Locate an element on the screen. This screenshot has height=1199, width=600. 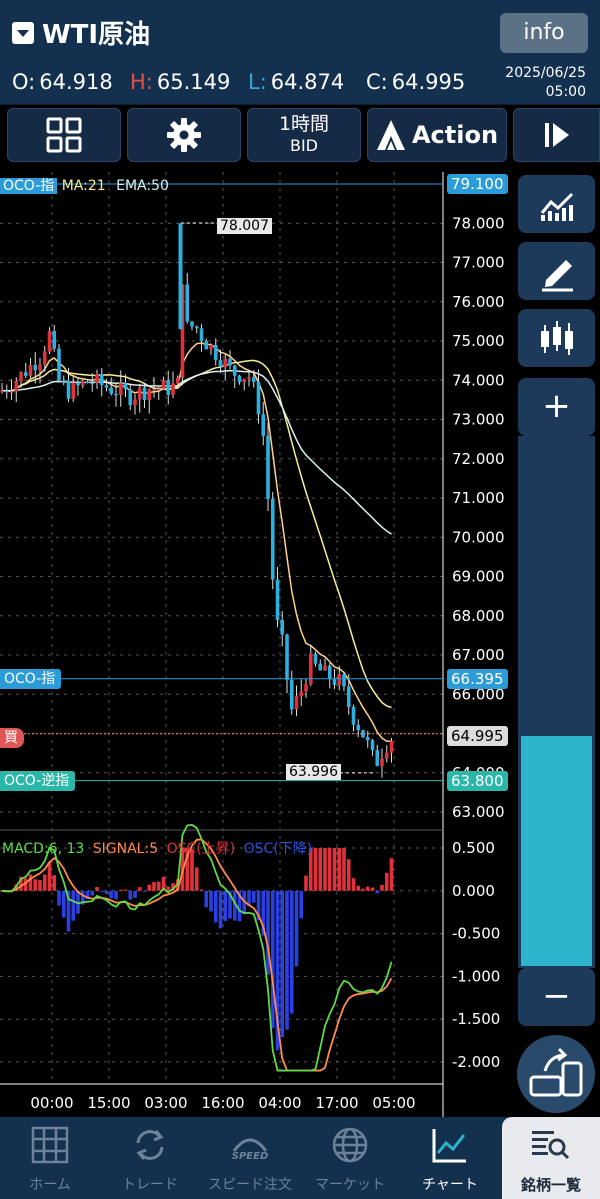
timestamp-time: 05:00 is located at coordinates (565, 92).